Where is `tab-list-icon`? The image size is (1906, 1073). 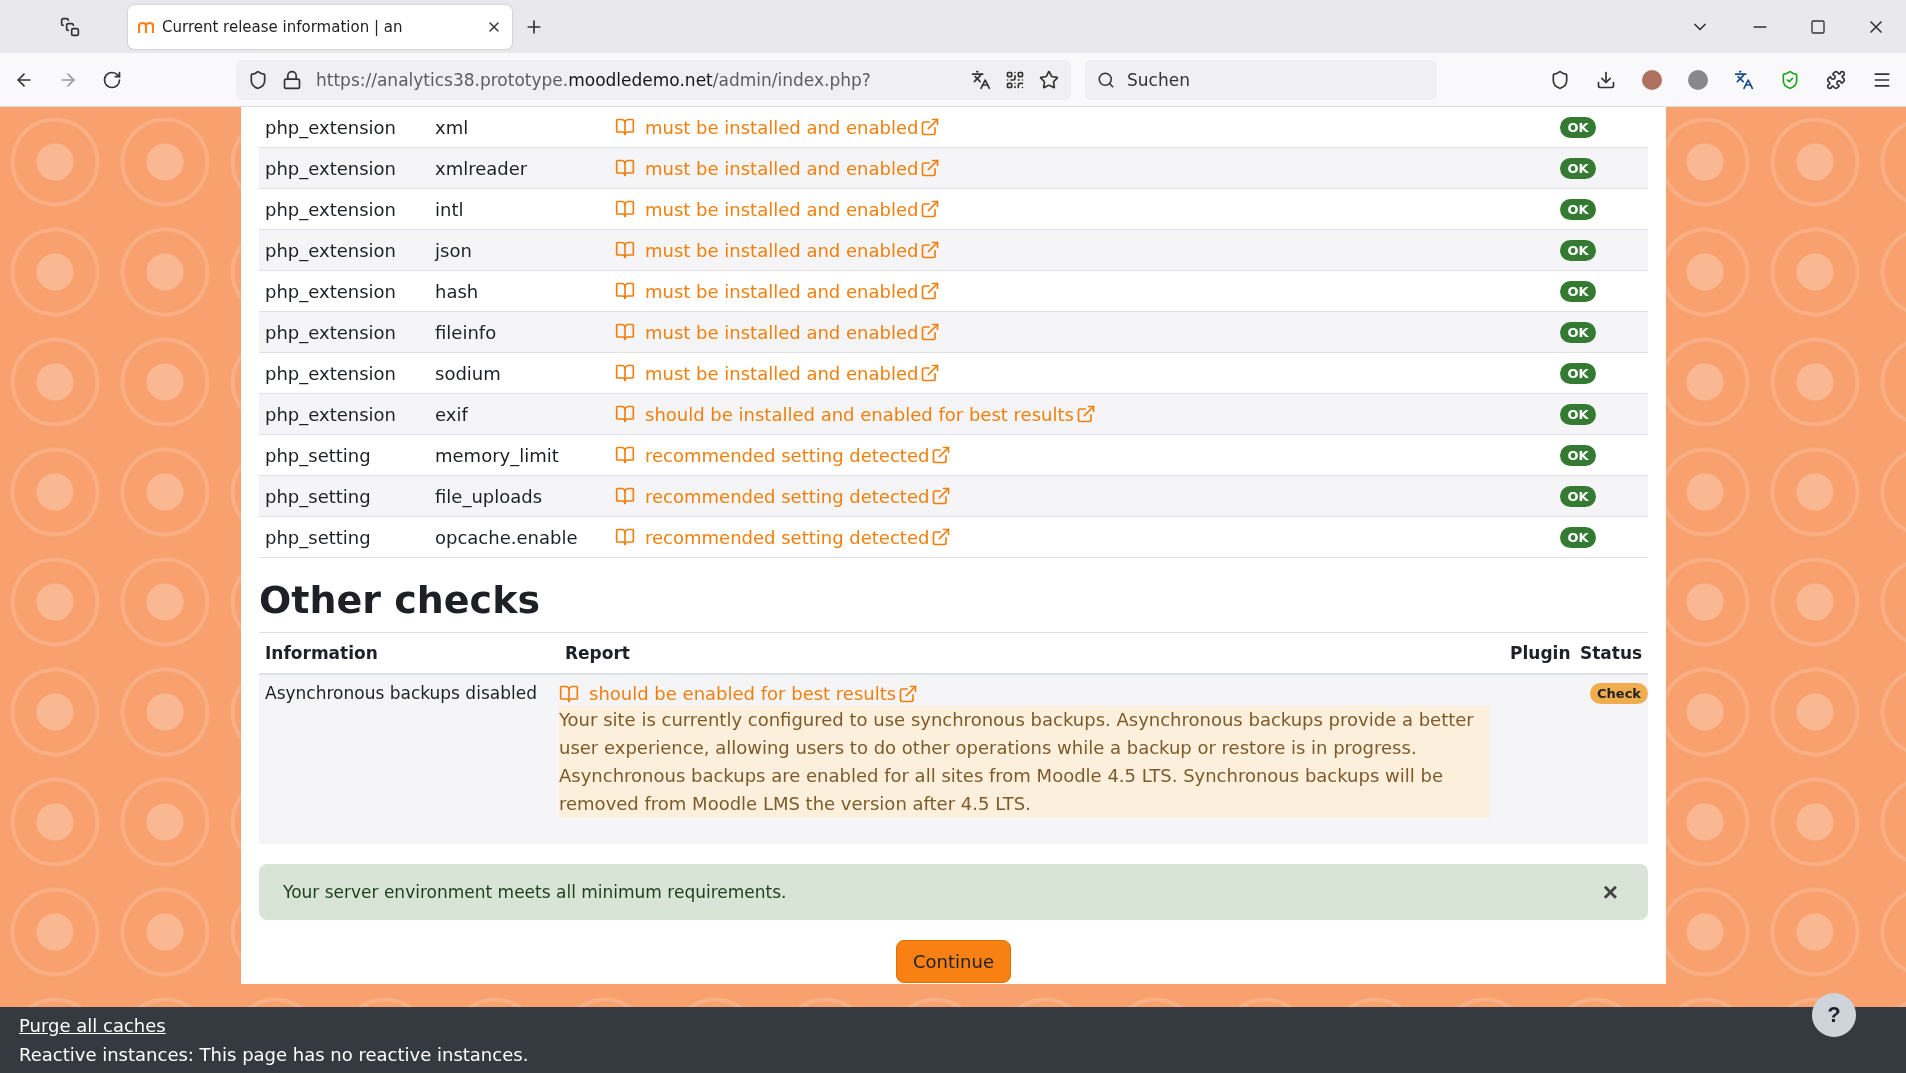
tab-list-icon is located at coordinates (70, 26).